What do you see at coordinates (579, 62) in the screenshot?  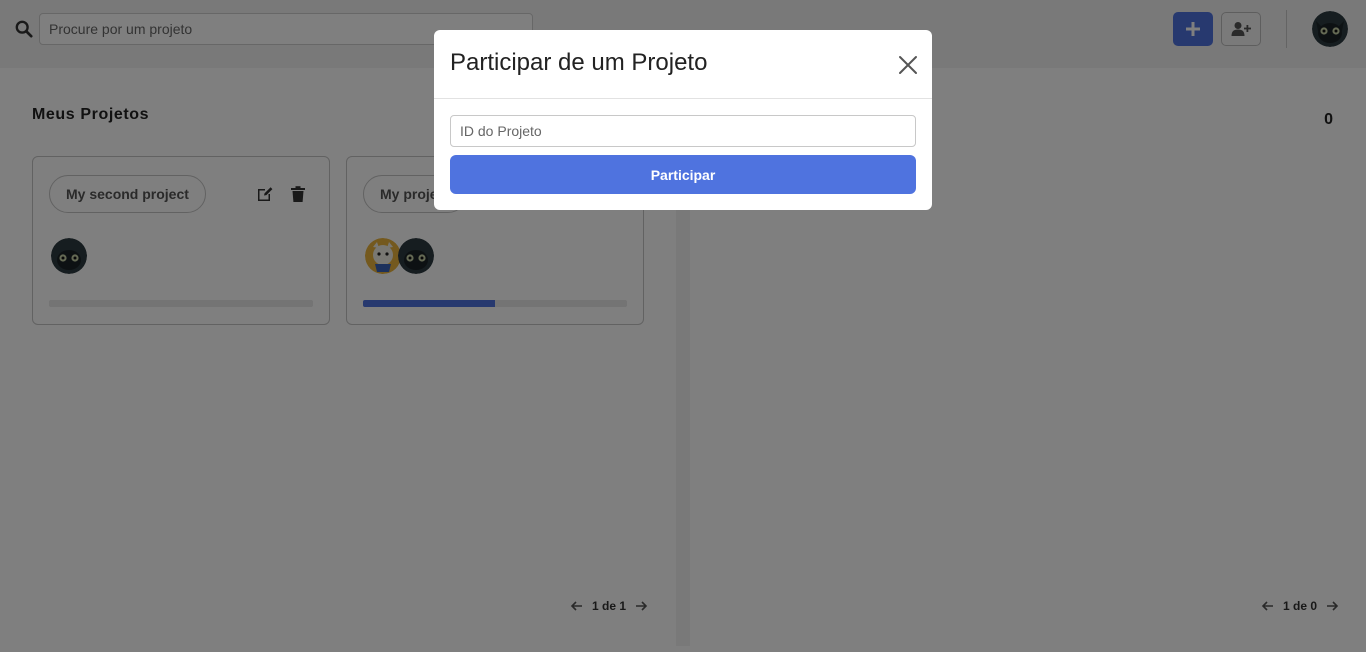 I see `modal-title: Participar de um Projeto` at bounding box center [579, 62].